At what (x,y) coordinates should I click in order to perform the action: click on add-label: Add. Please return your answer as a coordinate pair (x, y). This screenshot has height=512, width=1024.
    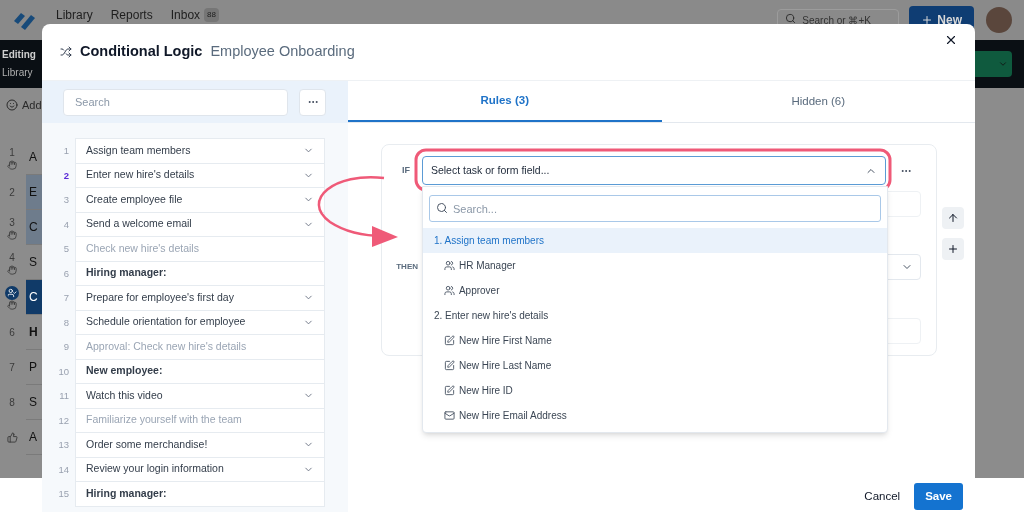
    Looking at the image, I should click on (32, 105).